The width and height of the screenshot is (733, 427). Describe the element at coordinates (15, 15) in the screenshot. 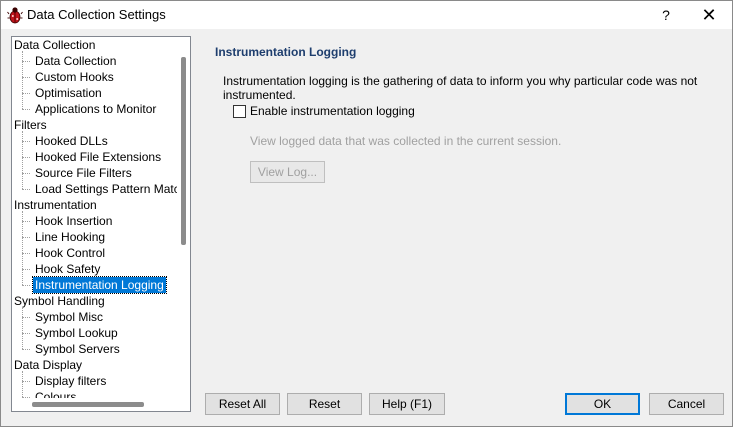

I see `bug-icon` at that location.